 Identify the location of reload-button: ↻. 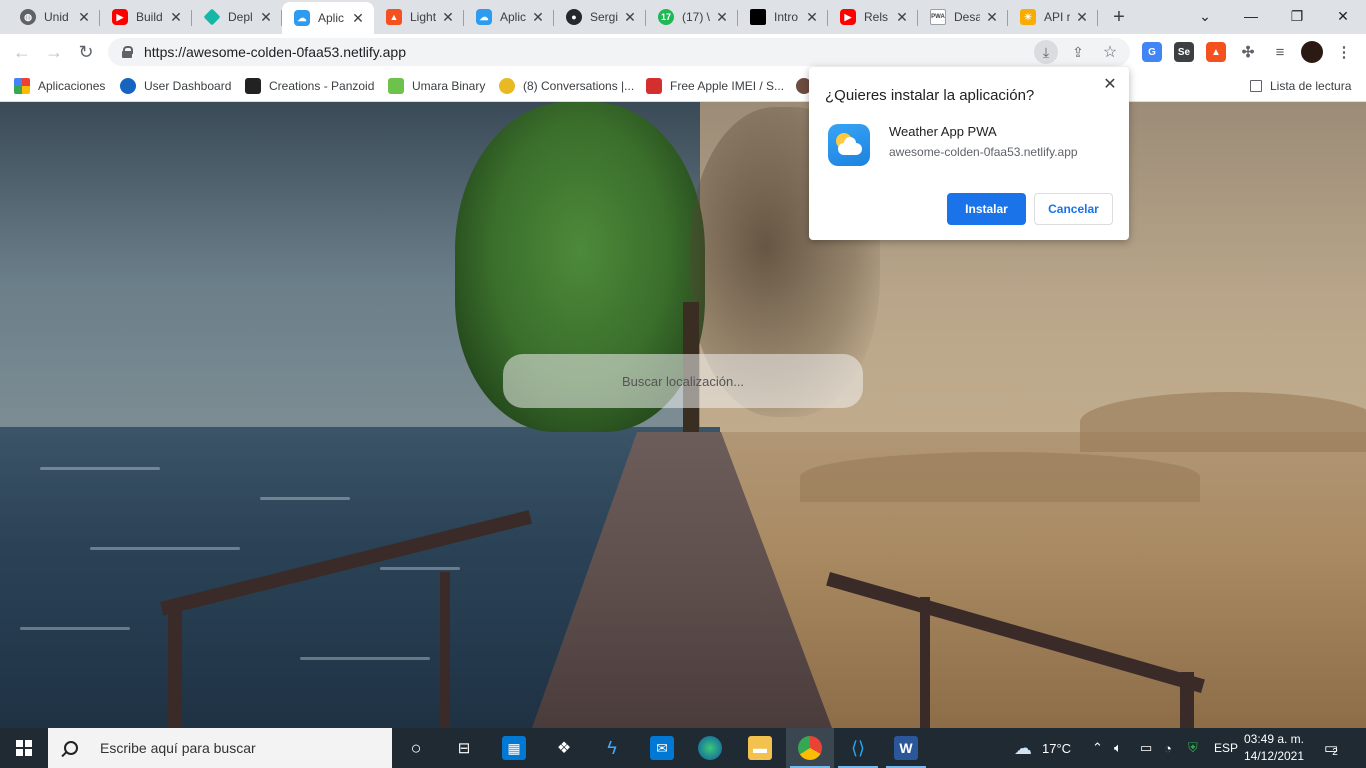
(86, 52).